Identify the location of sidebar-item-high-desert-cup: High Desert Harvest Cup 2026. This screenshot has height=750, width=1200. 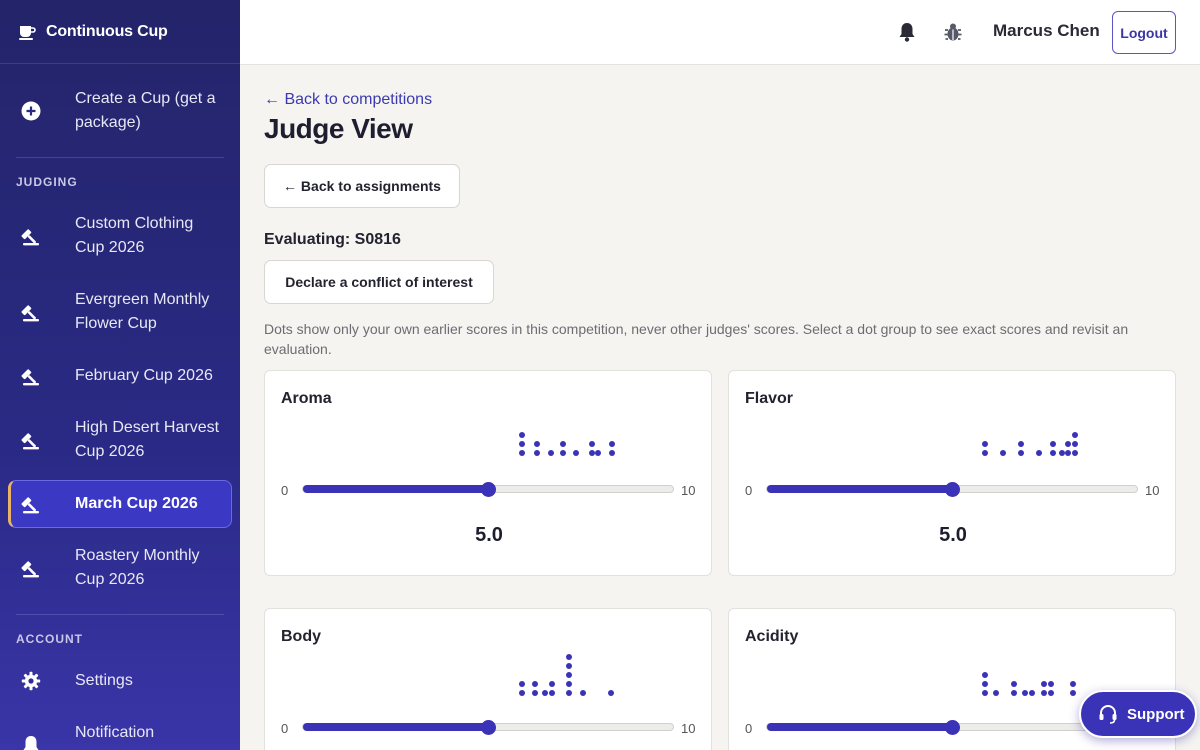
(120, 440).